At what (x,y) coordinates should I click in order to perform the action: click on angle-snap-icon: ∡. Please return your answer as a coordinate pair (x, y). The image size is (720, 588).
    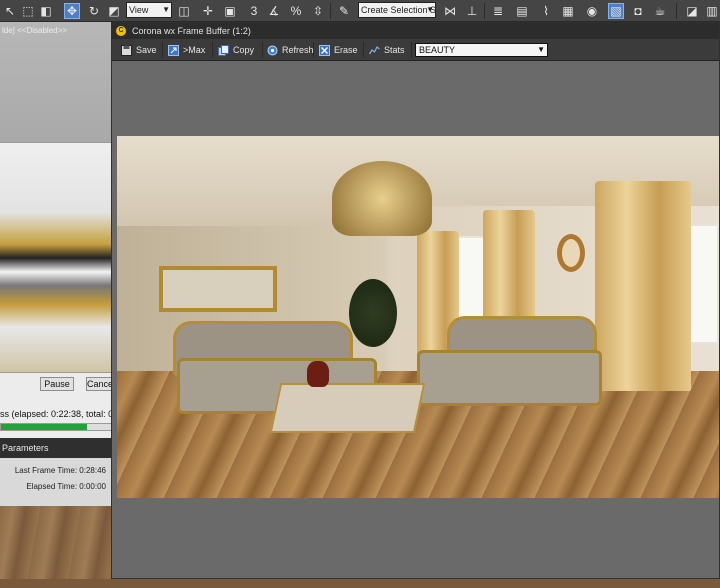
    Looking at the image, I should click on (274, 11).